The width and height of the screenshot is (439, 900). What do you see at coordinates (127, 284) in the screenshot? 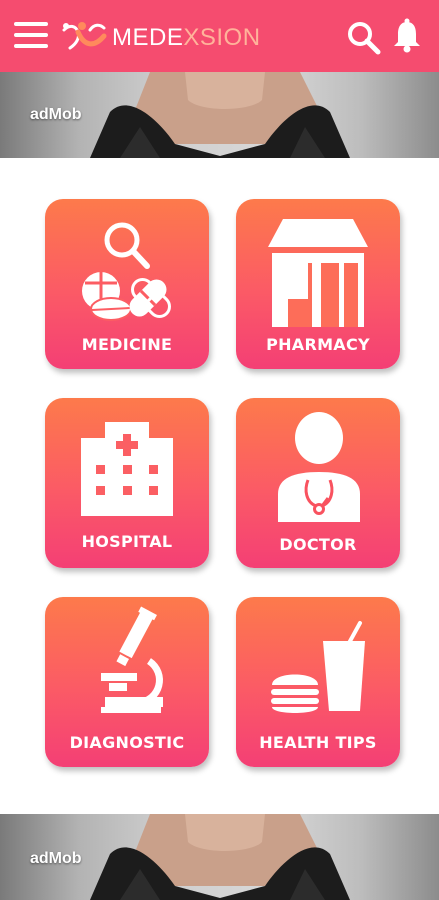
I see `tile-medicine: MEDICINE` at bounding box center [127, 284].